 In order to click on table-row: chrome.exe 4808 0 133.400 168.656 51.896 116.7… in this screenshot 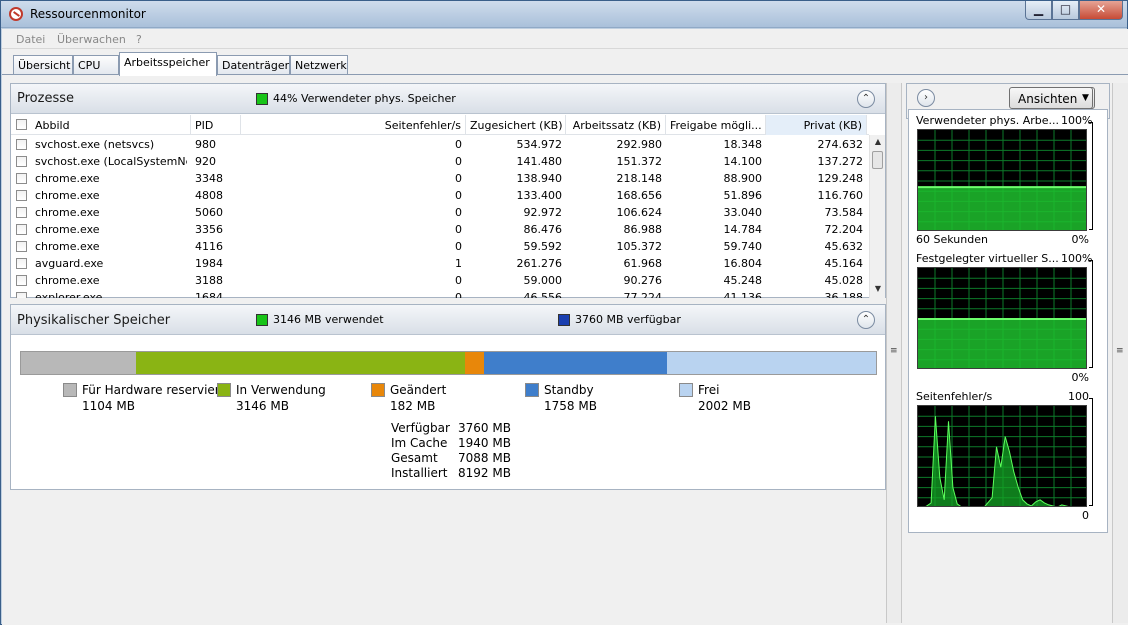, I will do `click(440, 195)`.